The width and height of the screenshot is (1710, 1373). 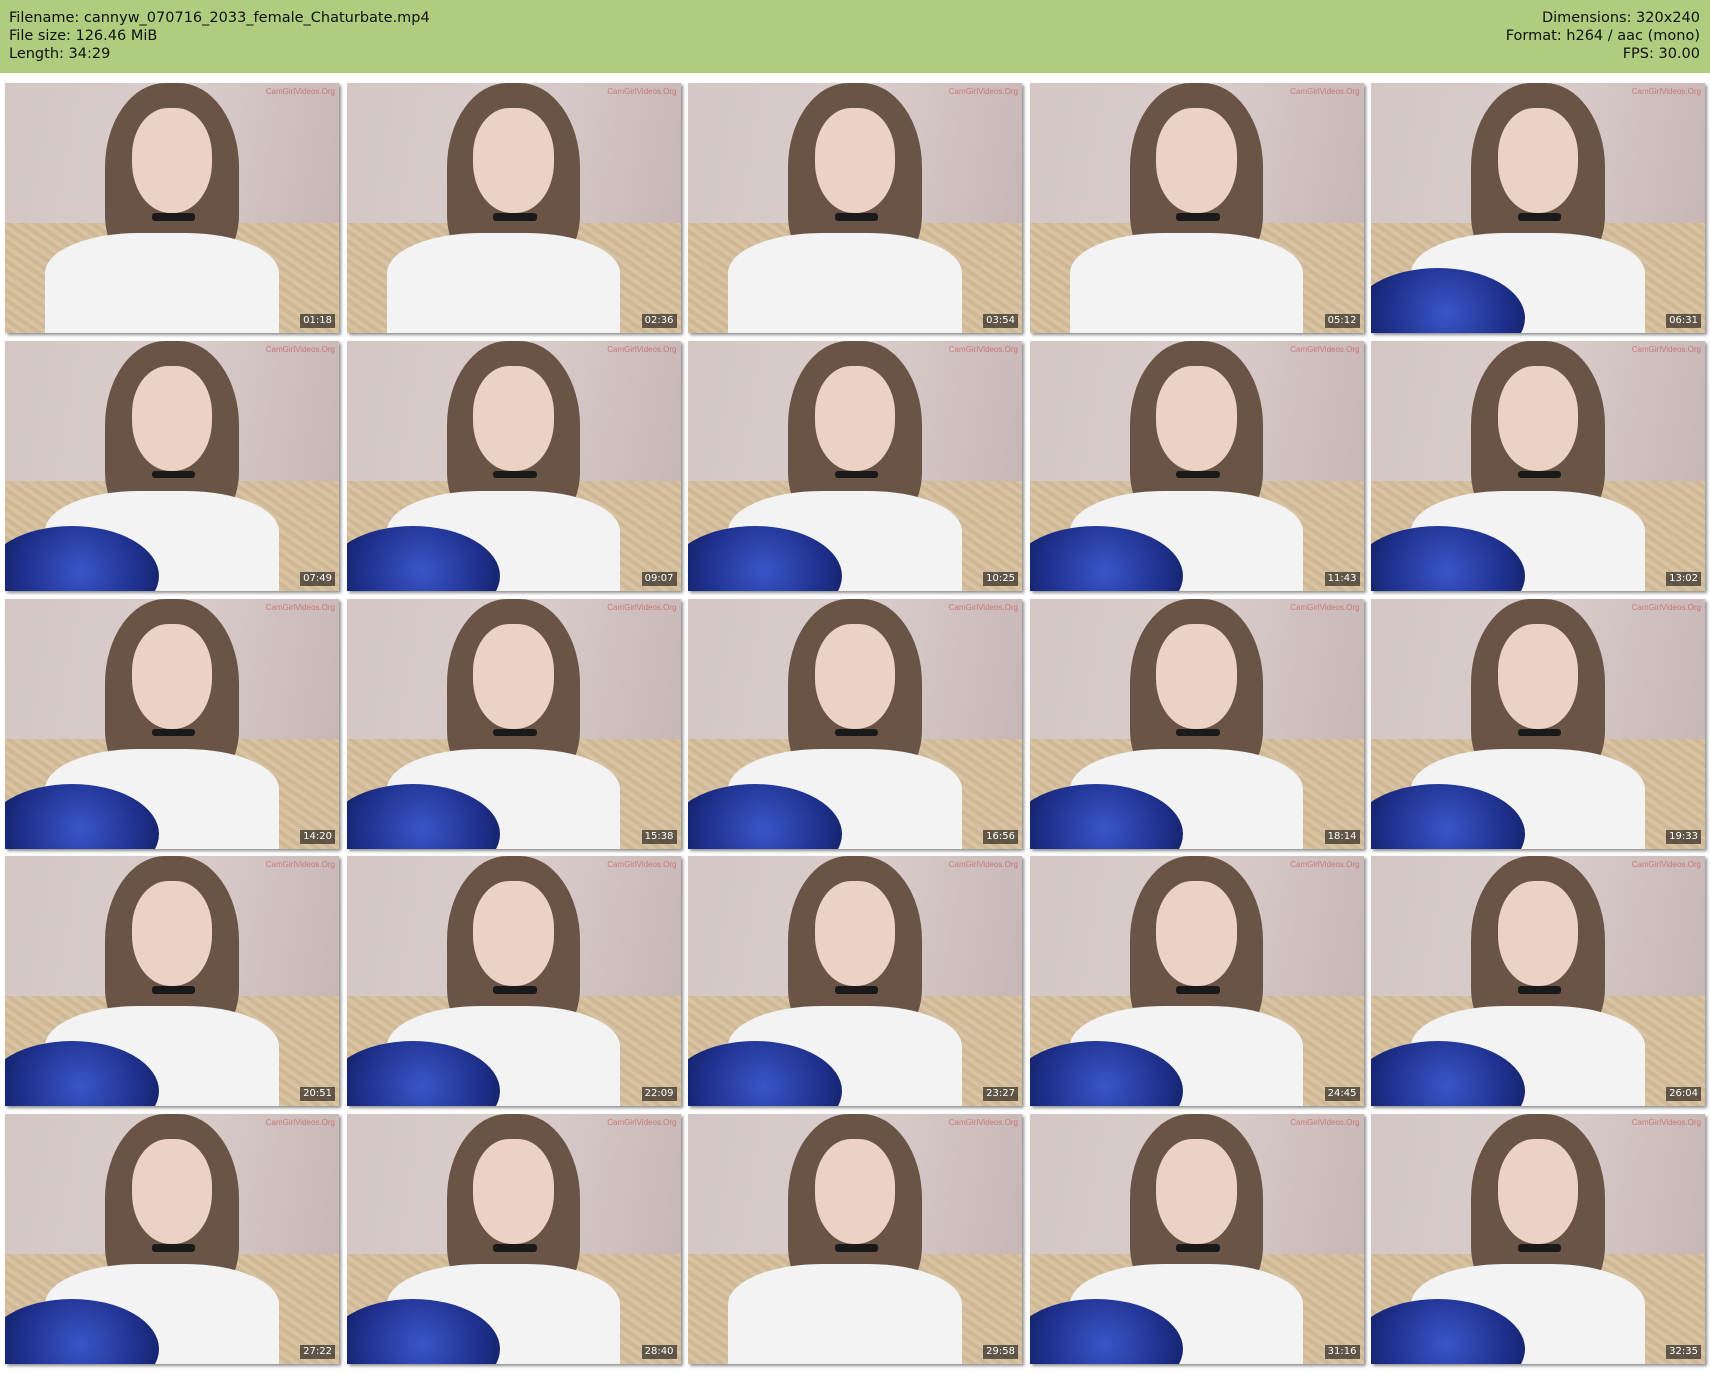 What do you see at coordinates (1683, 1352) in the screenshot?
I see `timestamp-label: 32:35` at bounding box center [1683, 1352].